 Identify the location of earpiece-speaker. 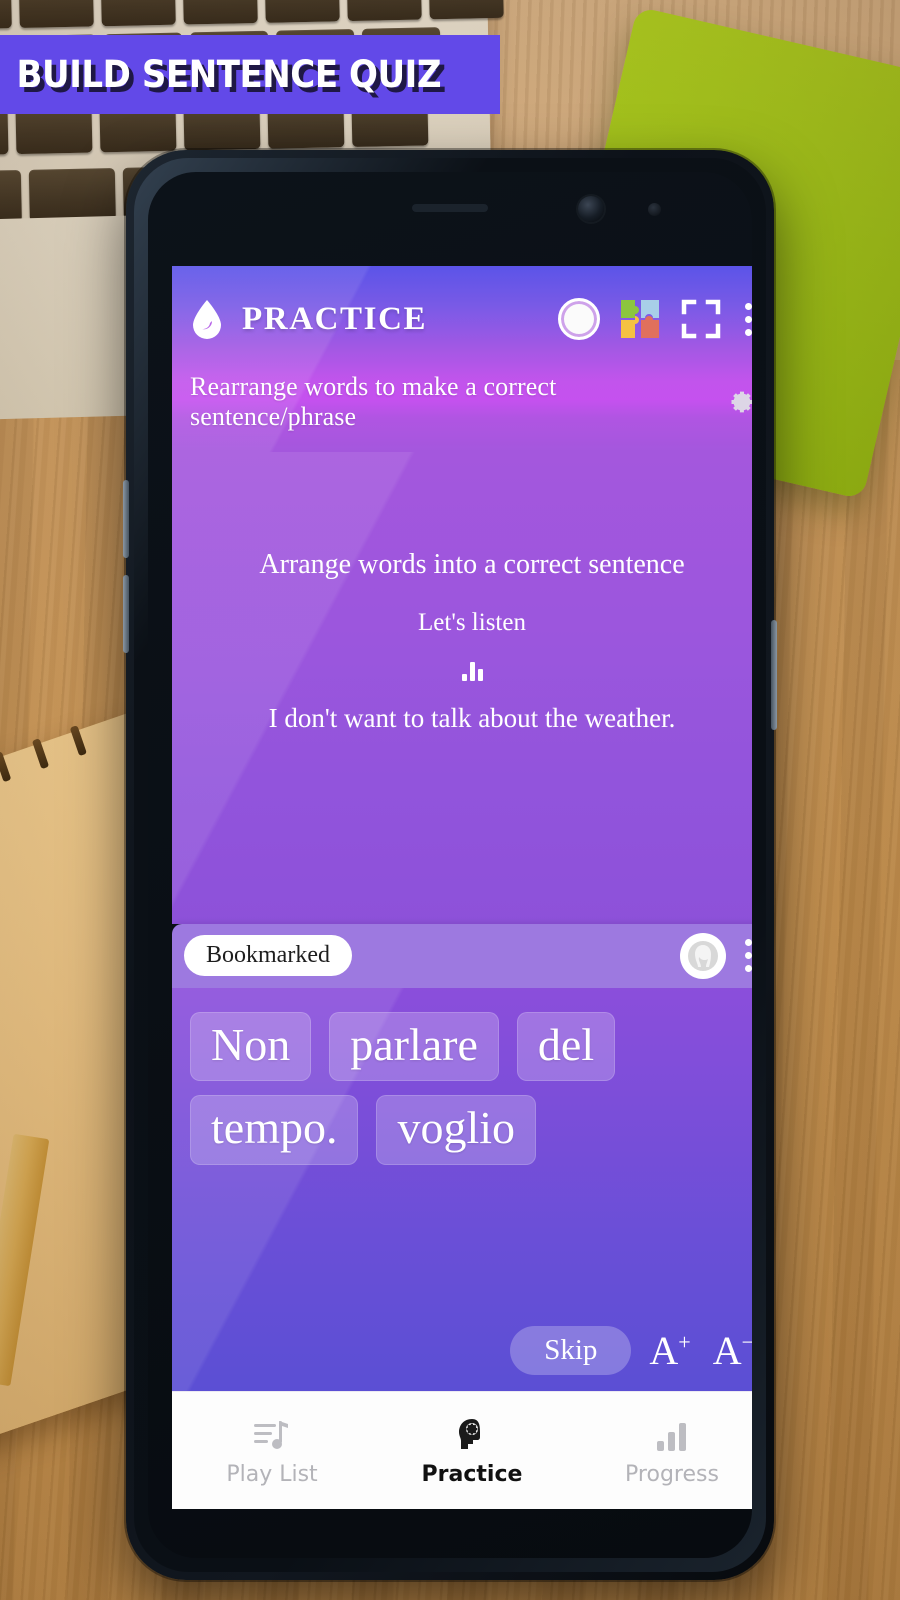
(450, 208).